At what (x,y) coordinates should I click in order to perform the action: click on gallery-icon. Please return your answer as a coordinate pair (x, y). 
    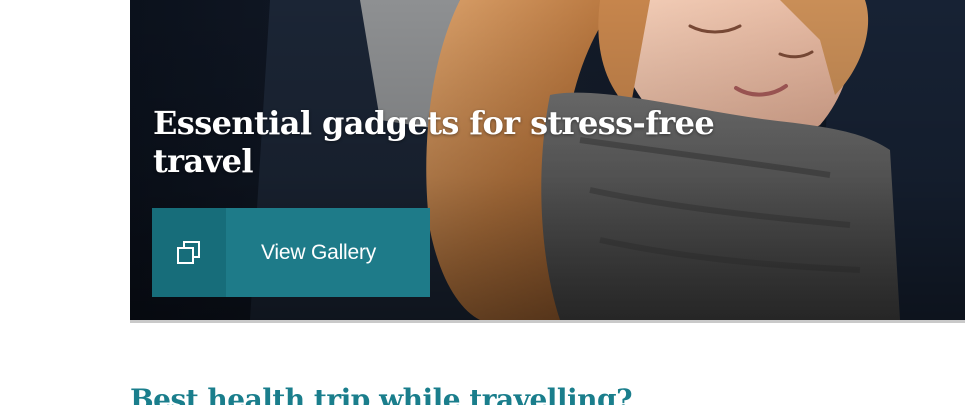
    Looking at the image, I should click on (188, 252).